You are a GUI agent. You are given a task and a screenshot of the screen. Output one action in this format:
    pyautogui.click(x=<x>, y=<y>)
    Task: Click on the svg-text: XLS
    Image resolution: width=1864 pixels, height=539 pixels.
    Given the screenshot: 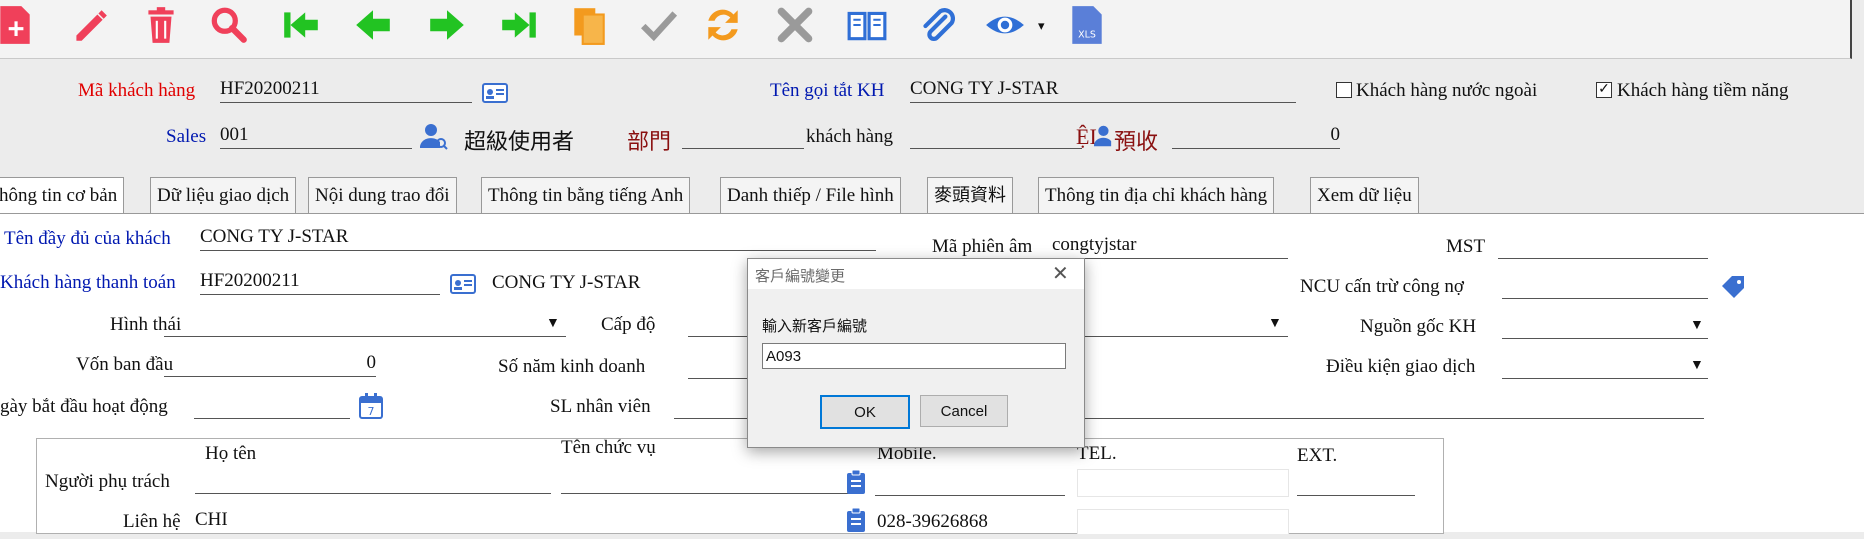 What is the action you would take?
    pyautogui.click(x=1087, y=35)
    